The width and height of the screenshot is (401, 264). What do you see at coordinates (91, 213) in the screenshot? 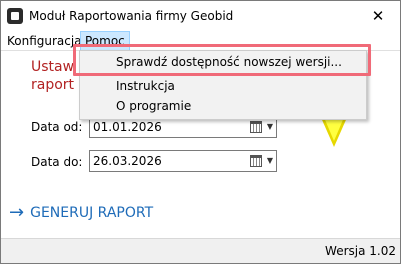
I see `generate-report-label: GENERUJ RAPORT` at bounding box center [91, 213].